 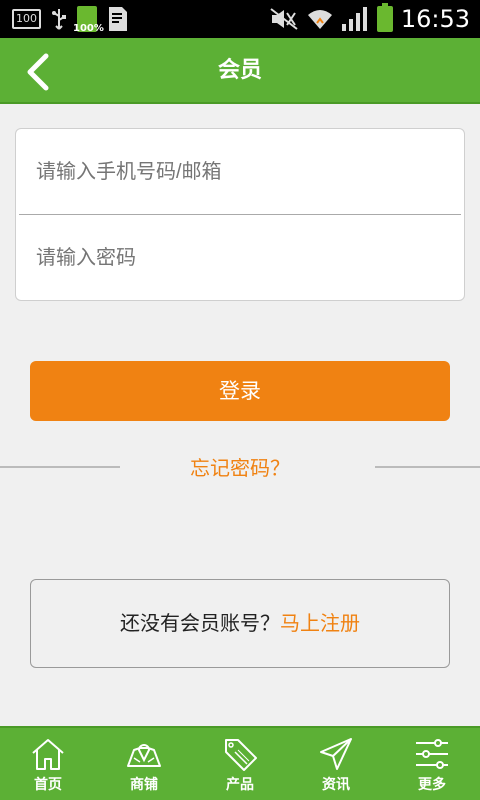 I want to click on battery-icon, so click(x=384, y=17).